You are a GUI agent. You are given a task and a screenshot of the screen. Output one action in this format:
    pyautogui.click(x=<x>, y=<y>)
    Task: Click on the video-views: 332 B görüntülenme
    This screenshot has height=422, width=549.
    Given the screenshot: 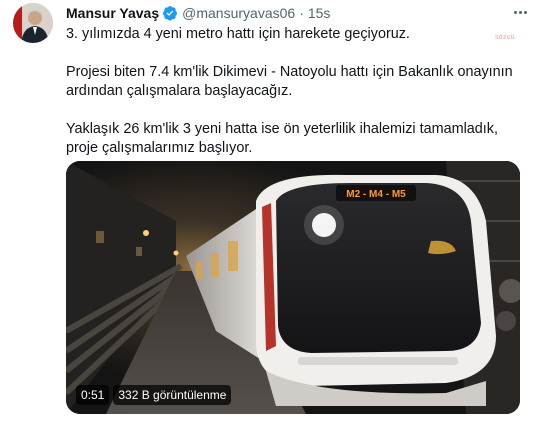 What is the action you would take?
    pyautogui.click(x=172, y=395)
    